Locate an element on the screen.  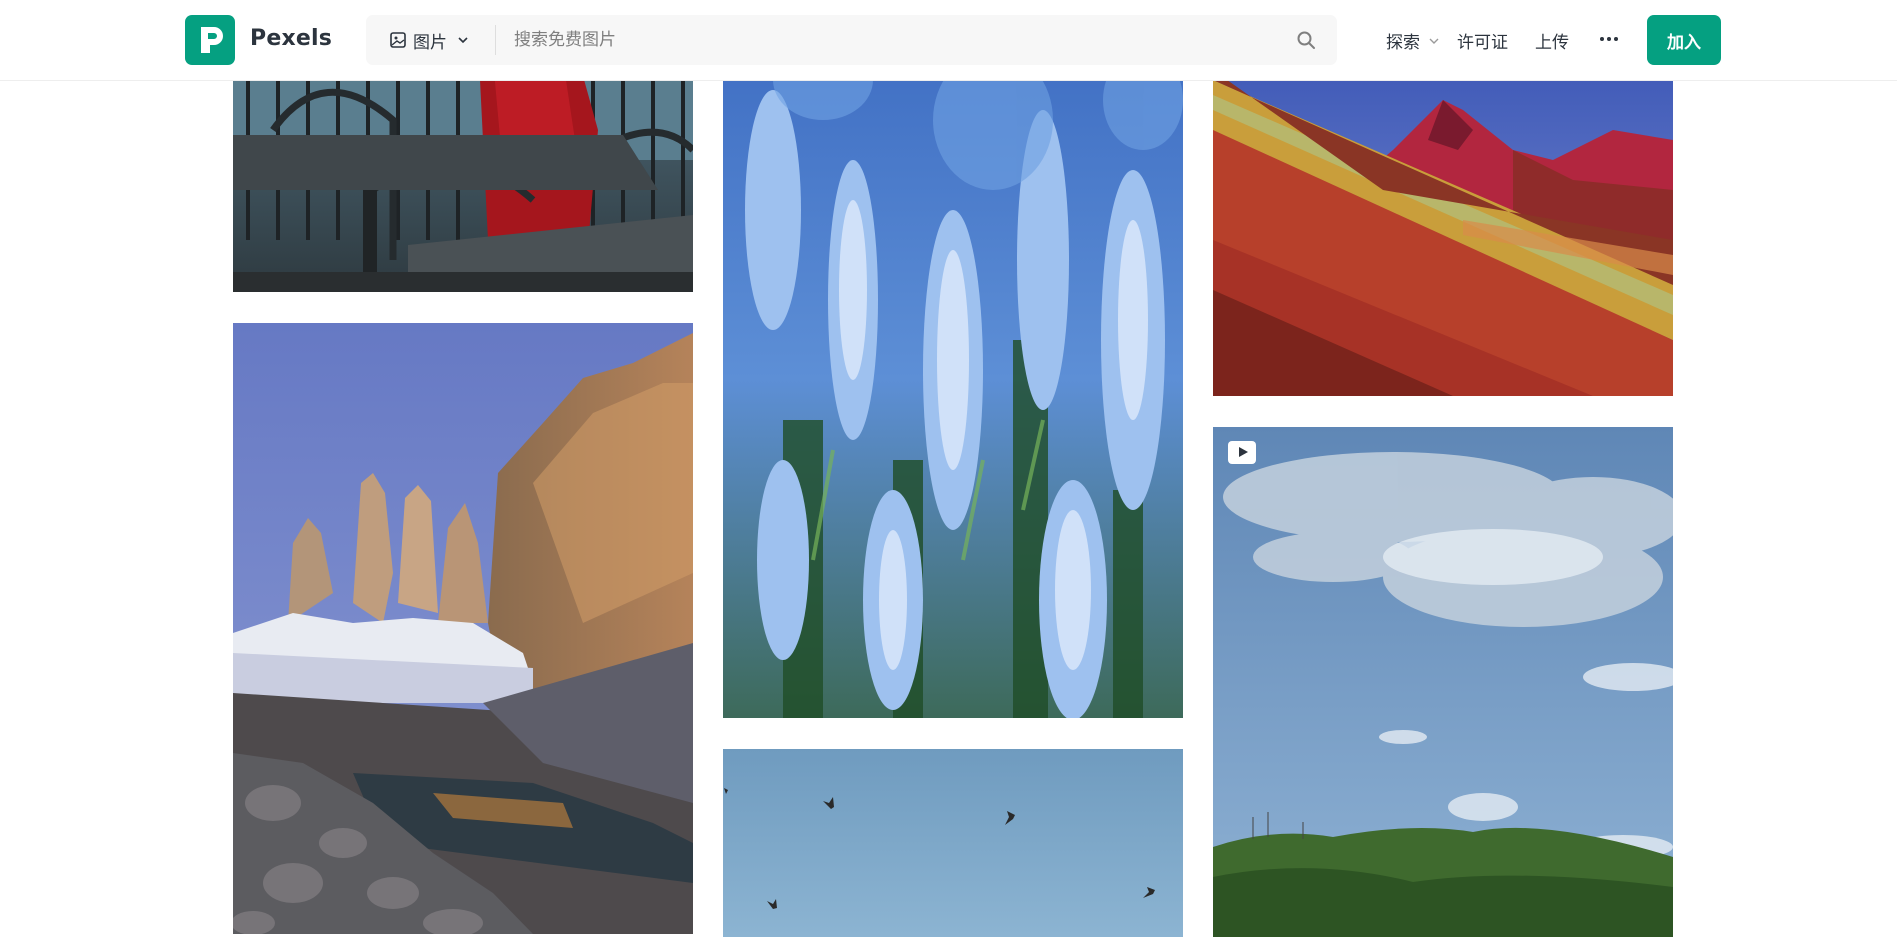
search-bar: 图片 is located at coordinates (851, 40).